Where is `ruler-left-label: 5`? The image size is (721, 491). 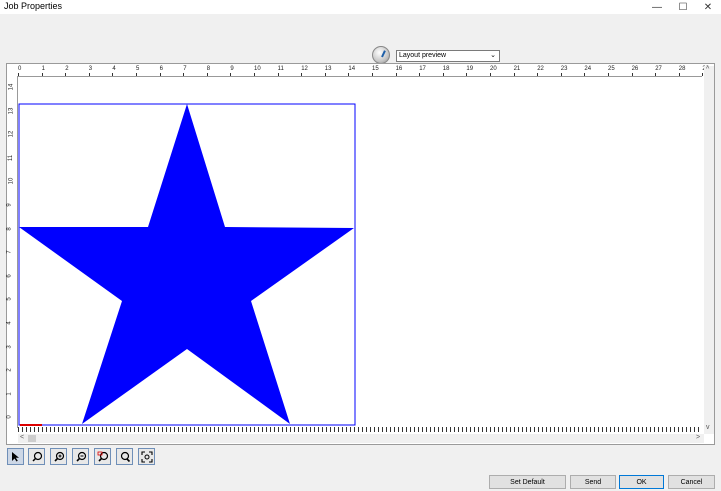
ruler-left-label: 5 is located at coordinates (9, 299).